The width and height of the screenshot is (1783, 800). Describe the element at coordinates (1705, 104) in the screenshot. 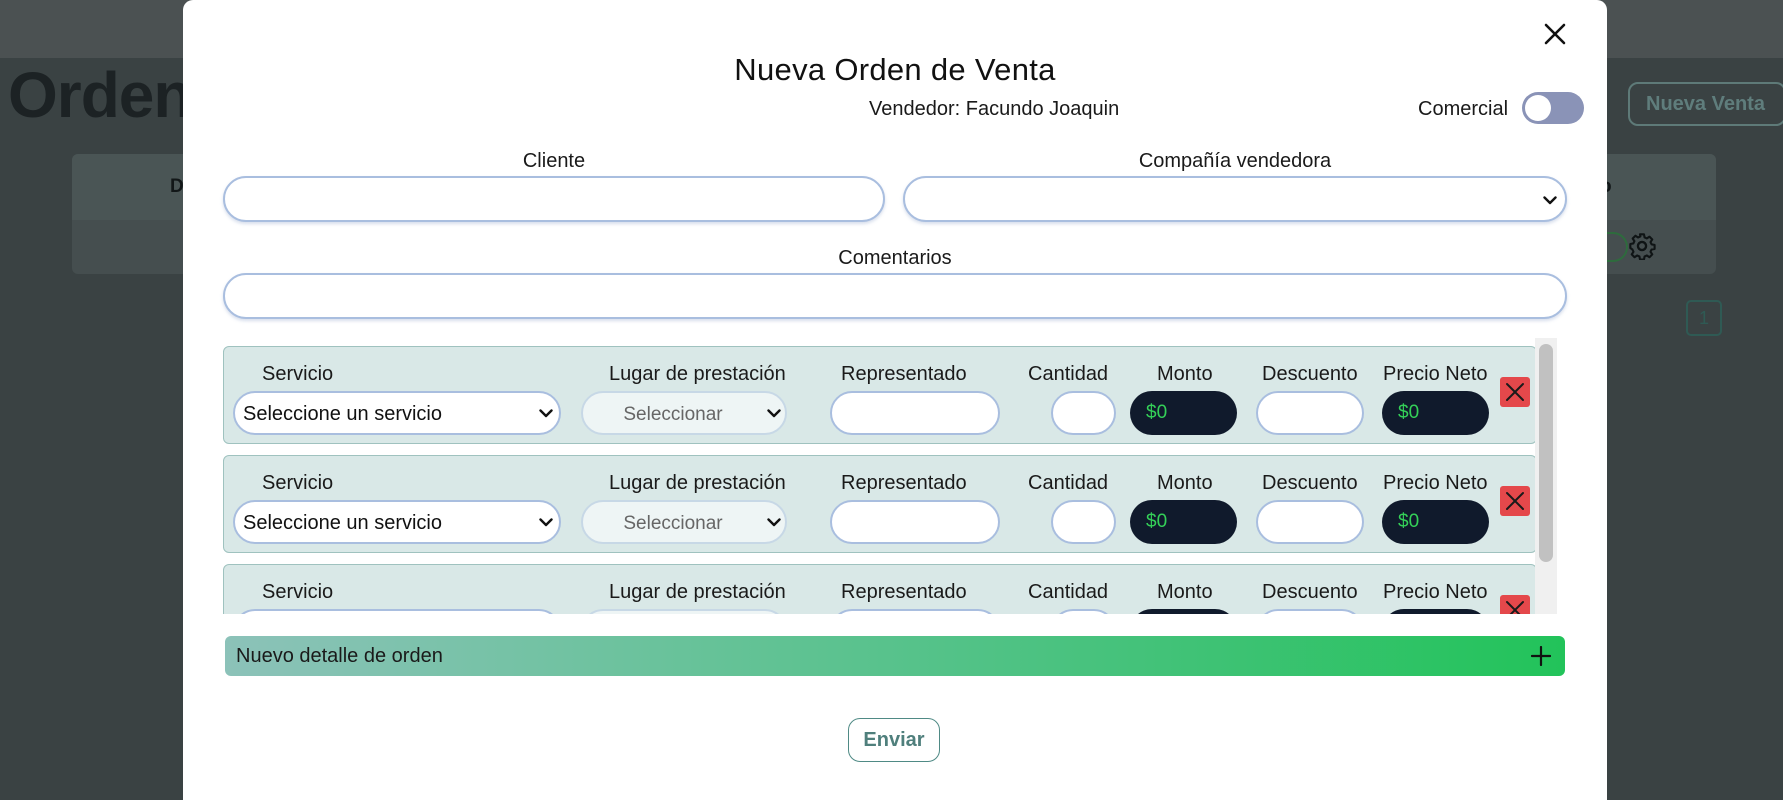

I see `background-new-sale-button: Nueva Venta` at that location.